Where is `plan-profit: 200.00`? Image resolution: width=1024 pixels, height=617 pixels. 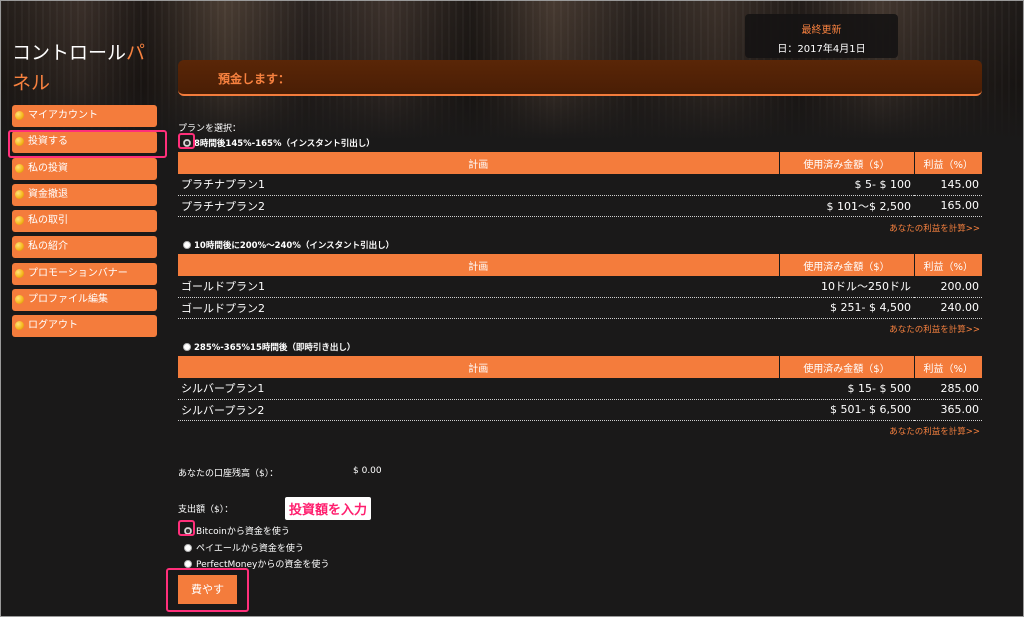 plan-profit: 200.00 is located at coordinates (948, 287).